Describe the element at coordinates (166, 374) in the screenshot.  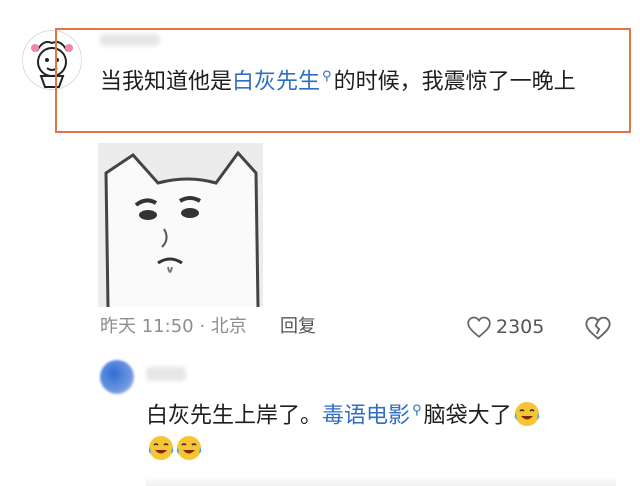
I see `reply-username-blurred` at that location.